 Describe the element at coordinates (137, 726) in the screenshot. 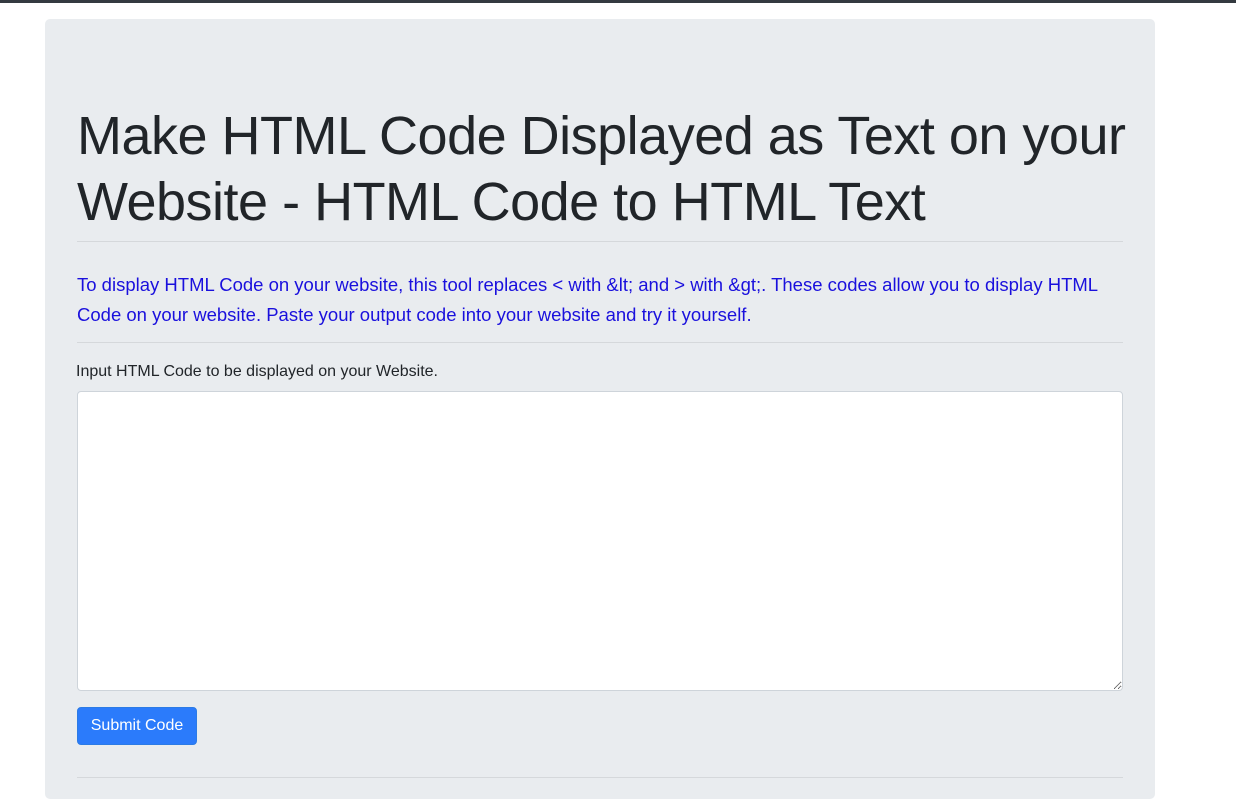

I see `submit-code-button: Submit Code` at that location.